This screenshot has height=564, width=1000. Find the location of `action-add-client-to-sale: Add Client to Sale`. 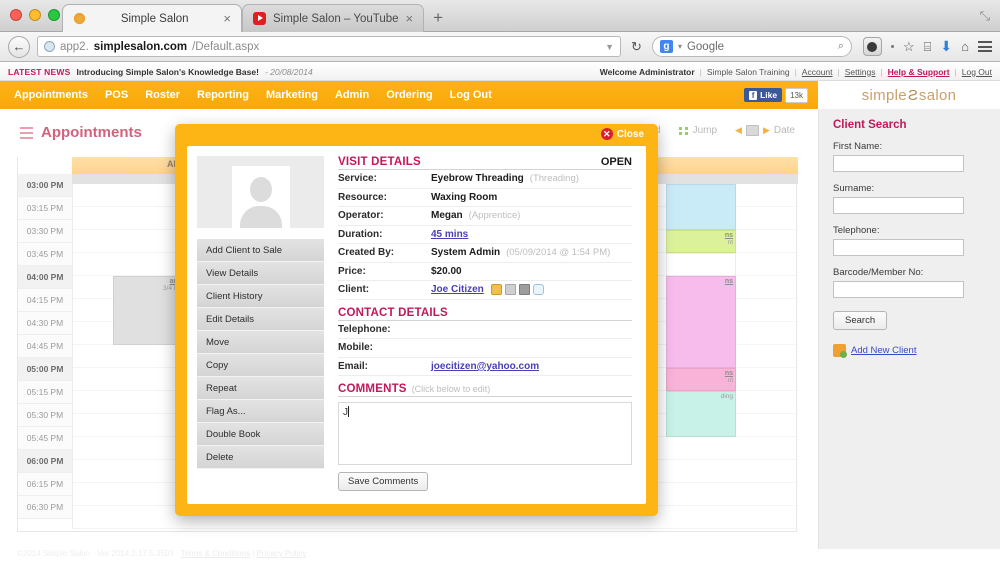

action-add-client-to-sale: Add Client to Sale is located at coordinates (260, 250).